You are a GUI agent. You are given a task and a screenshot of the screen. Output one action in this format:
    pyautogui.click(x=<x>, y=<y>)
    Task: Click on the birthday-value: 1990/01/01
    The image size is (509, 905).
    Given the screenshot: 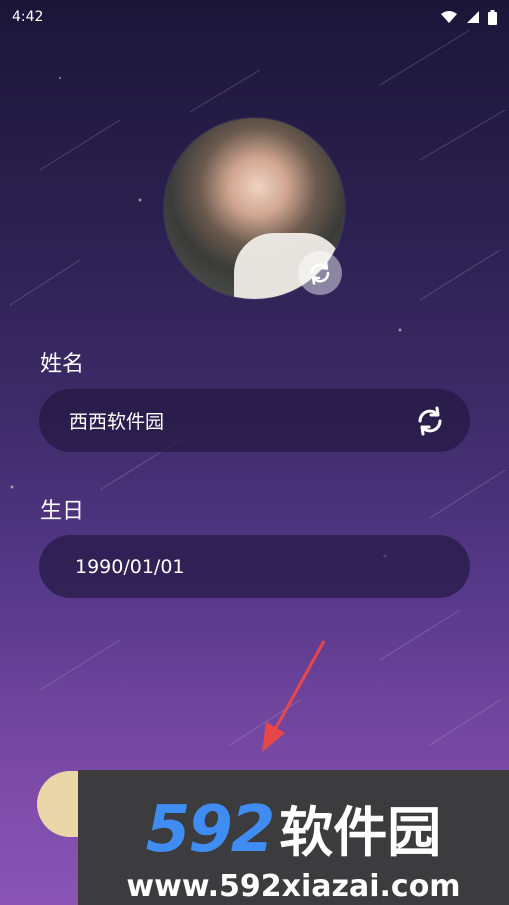 What is the action you would take?
    pyautogui.click(x=130, y=567)
    